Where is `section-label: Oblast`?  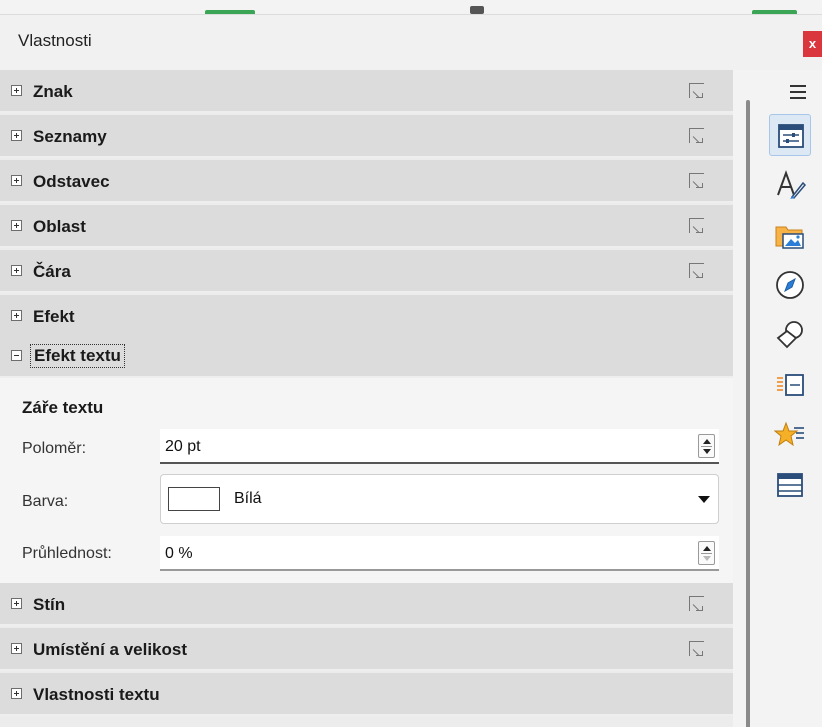 section-label: Oblast is located at coordinates (59, 226).